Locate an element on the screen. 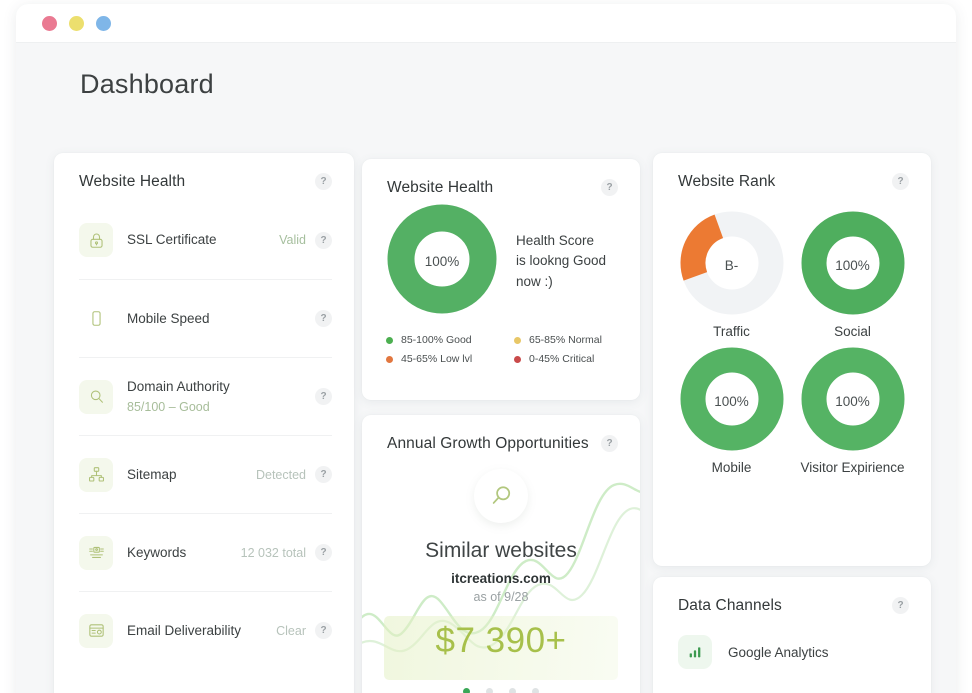  health-metric-value: 12 032 total is located at coordinates (273, 552).